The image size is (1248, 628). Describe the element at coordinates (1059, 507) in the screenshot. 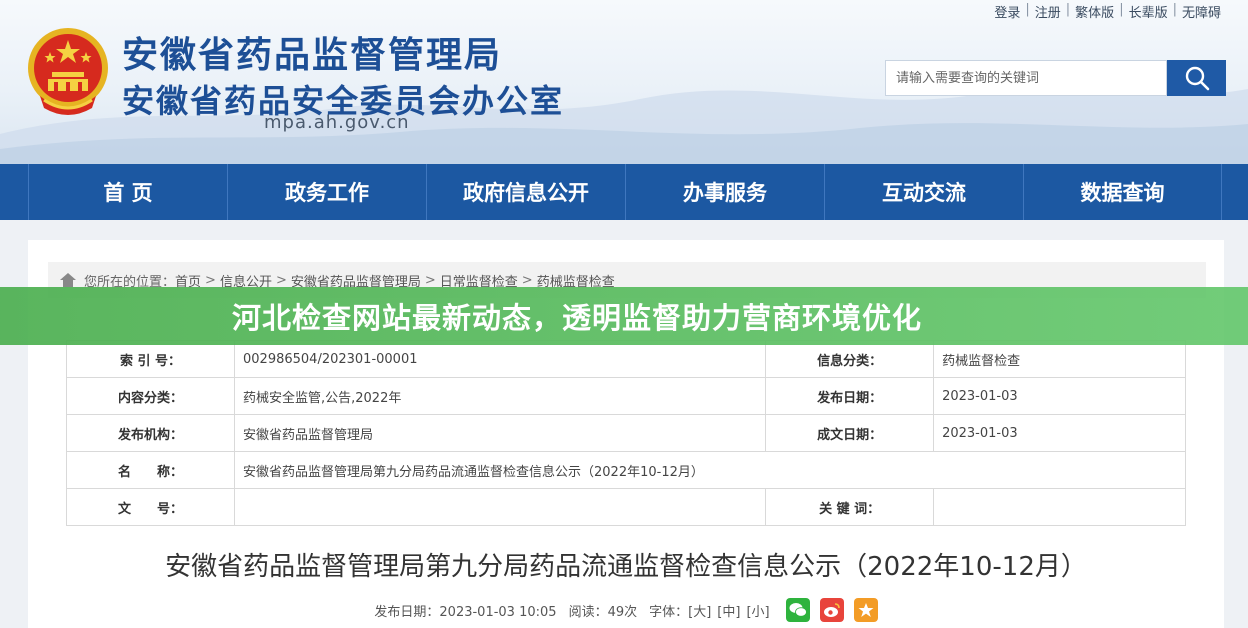

I see `keywords-value` at that location.